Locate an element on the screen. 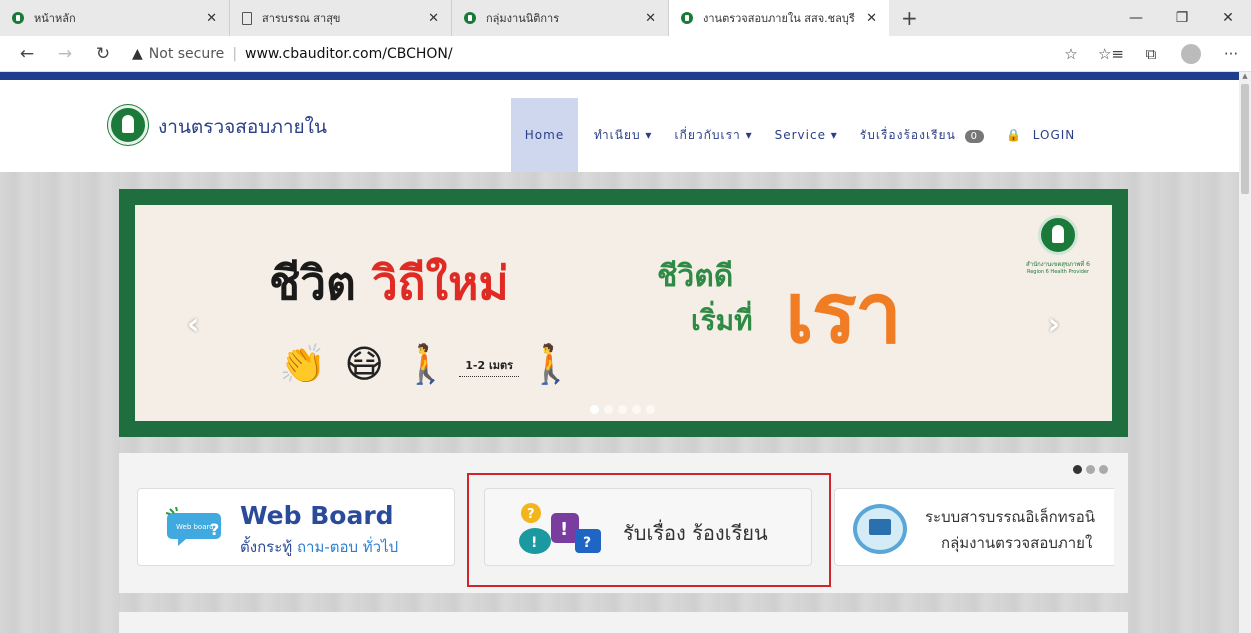 The width and height of the screenshot is (1251, 633). webboard-sub-b: ถาม-ตอบ is located at coordinates (327, 547).